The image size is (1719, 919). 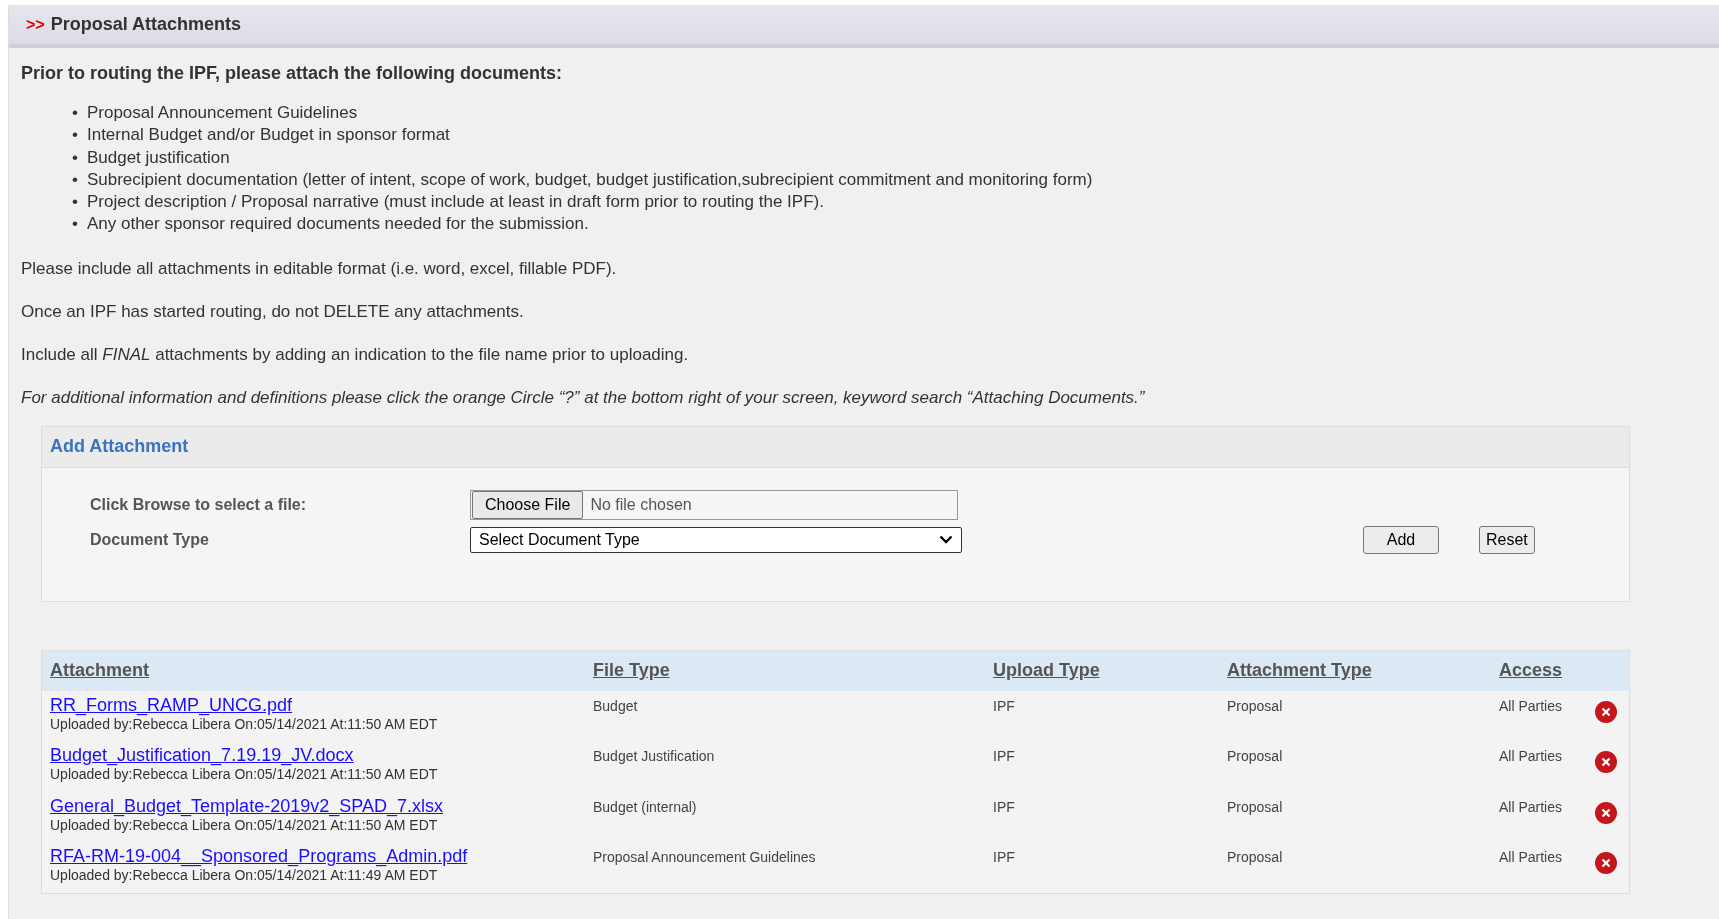 I want to click on document-item: Proposal Announcement Guidelines, so click(x=222, y=113).